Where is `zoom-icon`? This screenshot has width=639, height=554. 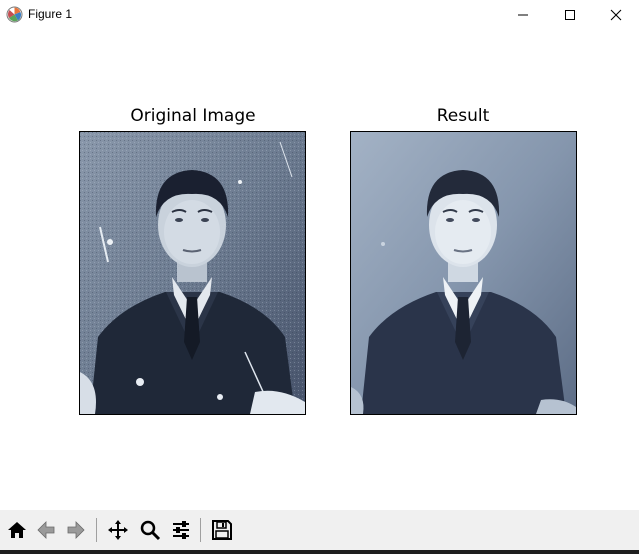 zoom-icon is located at coordinates (150, 530).